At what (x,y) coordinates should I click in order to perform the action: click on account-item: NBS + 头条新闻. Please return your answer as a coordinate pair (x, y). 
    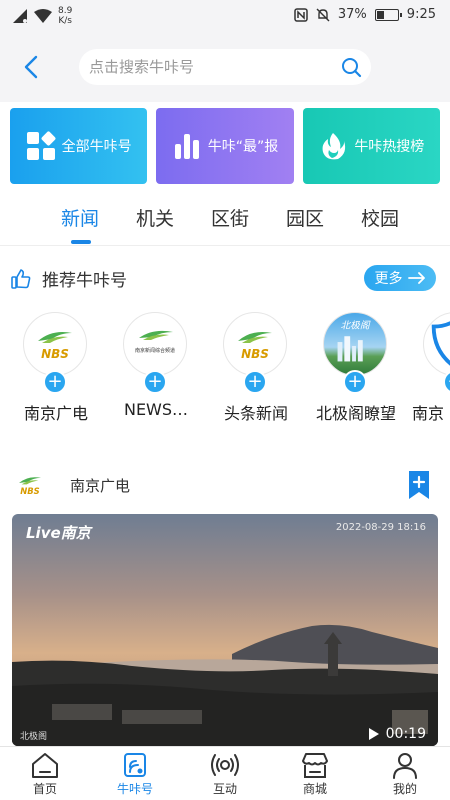
    Looking at the image, I should click on (256, 369).